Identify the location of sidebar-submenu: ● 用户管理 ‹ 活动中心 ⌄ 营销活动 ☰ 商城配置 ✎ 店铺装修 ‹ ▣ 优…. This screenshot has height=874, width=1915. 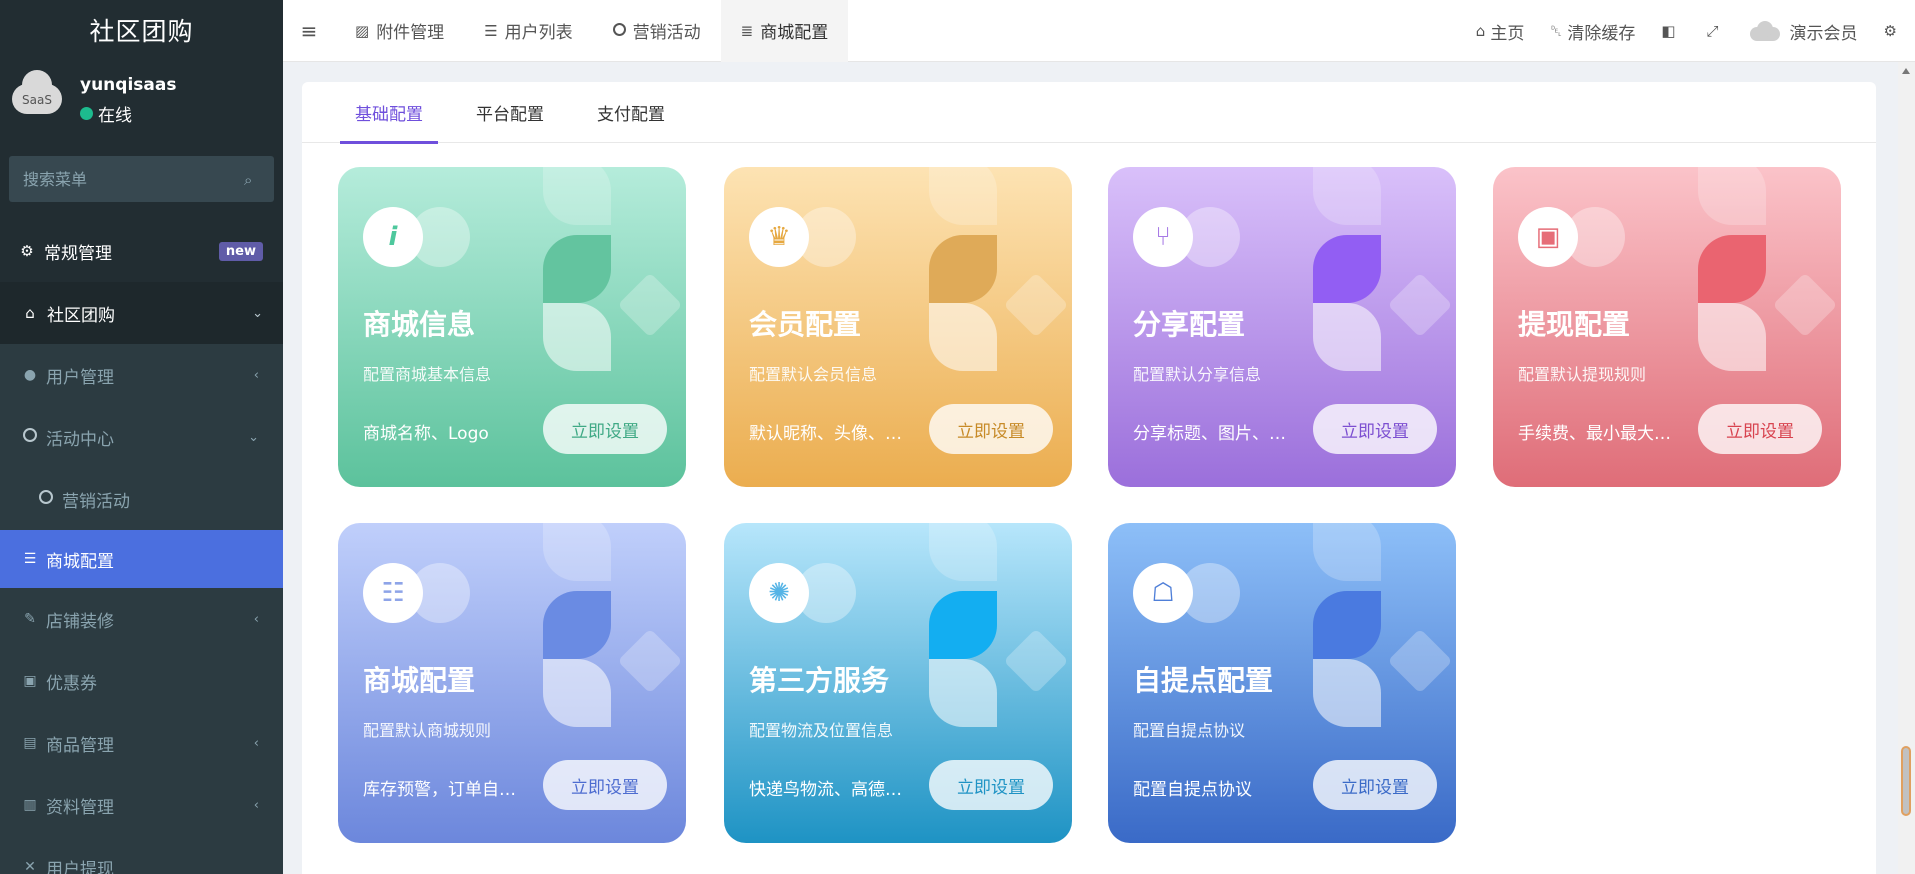
(141, 609).